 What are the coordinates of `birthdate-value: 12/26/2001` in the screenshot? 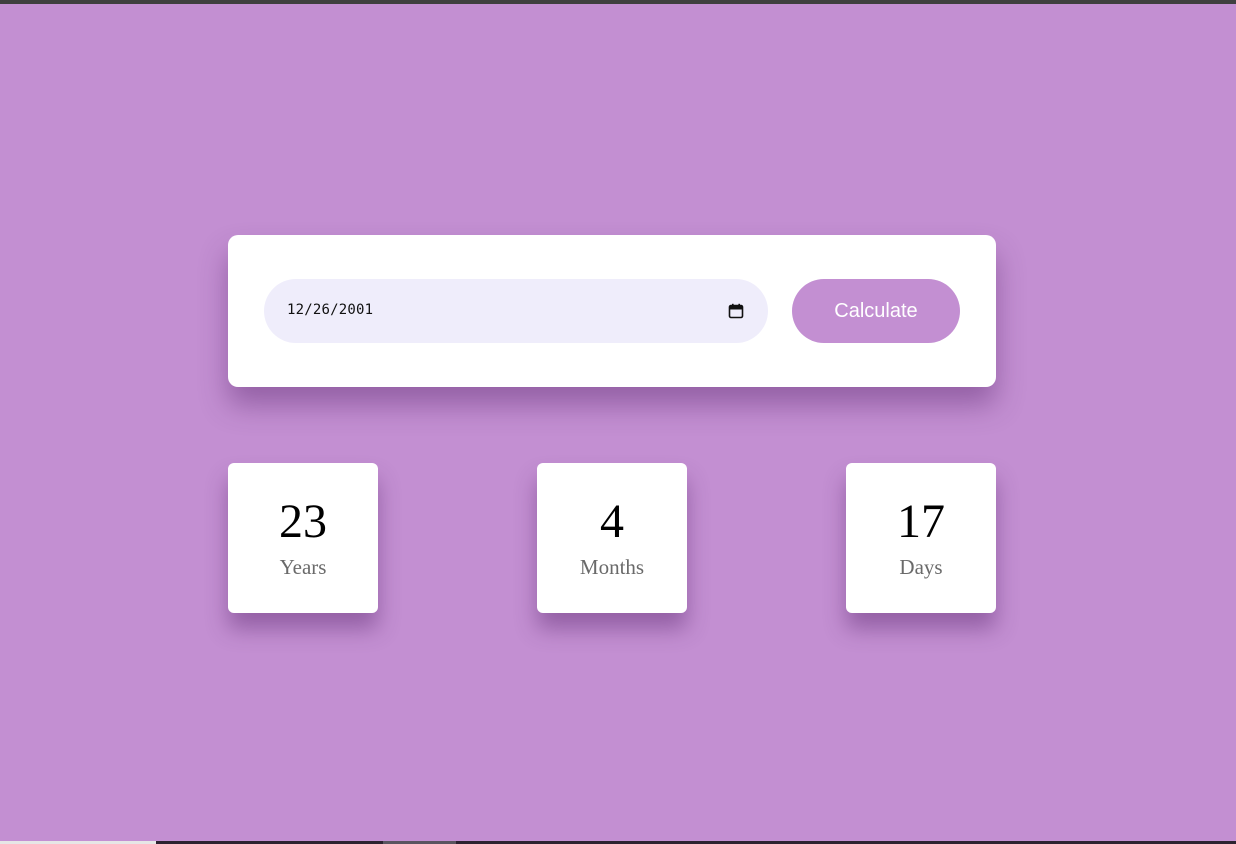 It's located at (330, 310).